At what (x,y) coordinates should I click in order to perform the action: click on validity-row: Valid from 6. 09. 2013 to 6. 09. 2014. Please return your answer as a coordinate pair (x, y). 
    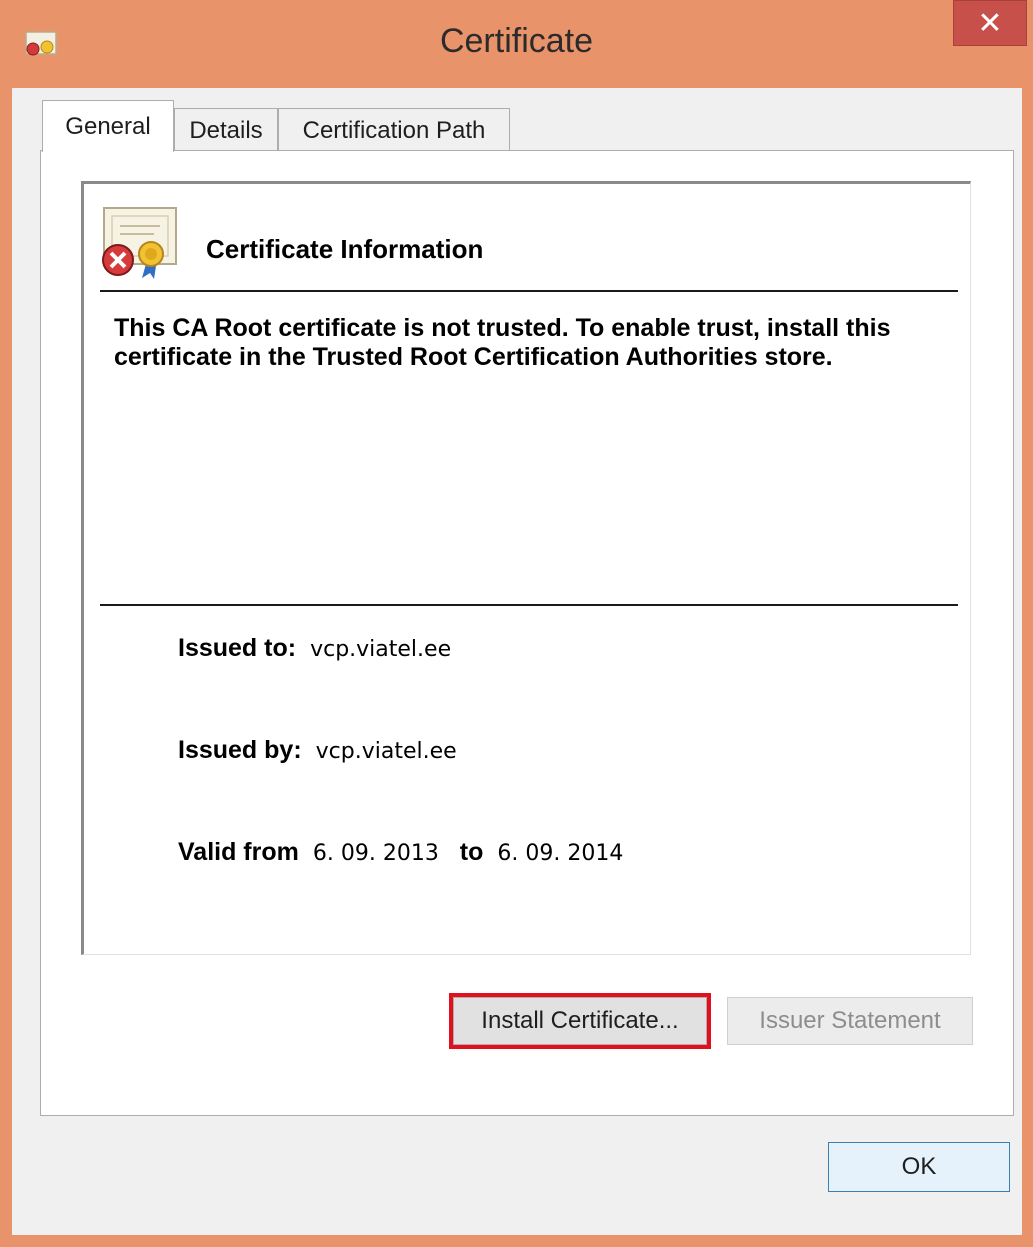
    Looking at the image, I should click on (400, 852).